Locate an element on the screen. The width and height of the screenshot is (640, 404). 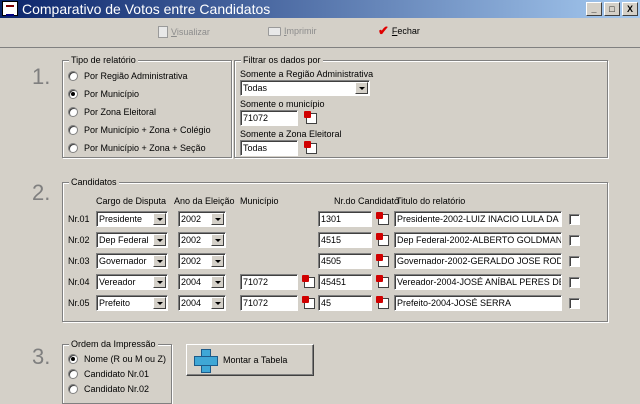
imprimir-button: Imprimir is located at coordinates (292, 31).